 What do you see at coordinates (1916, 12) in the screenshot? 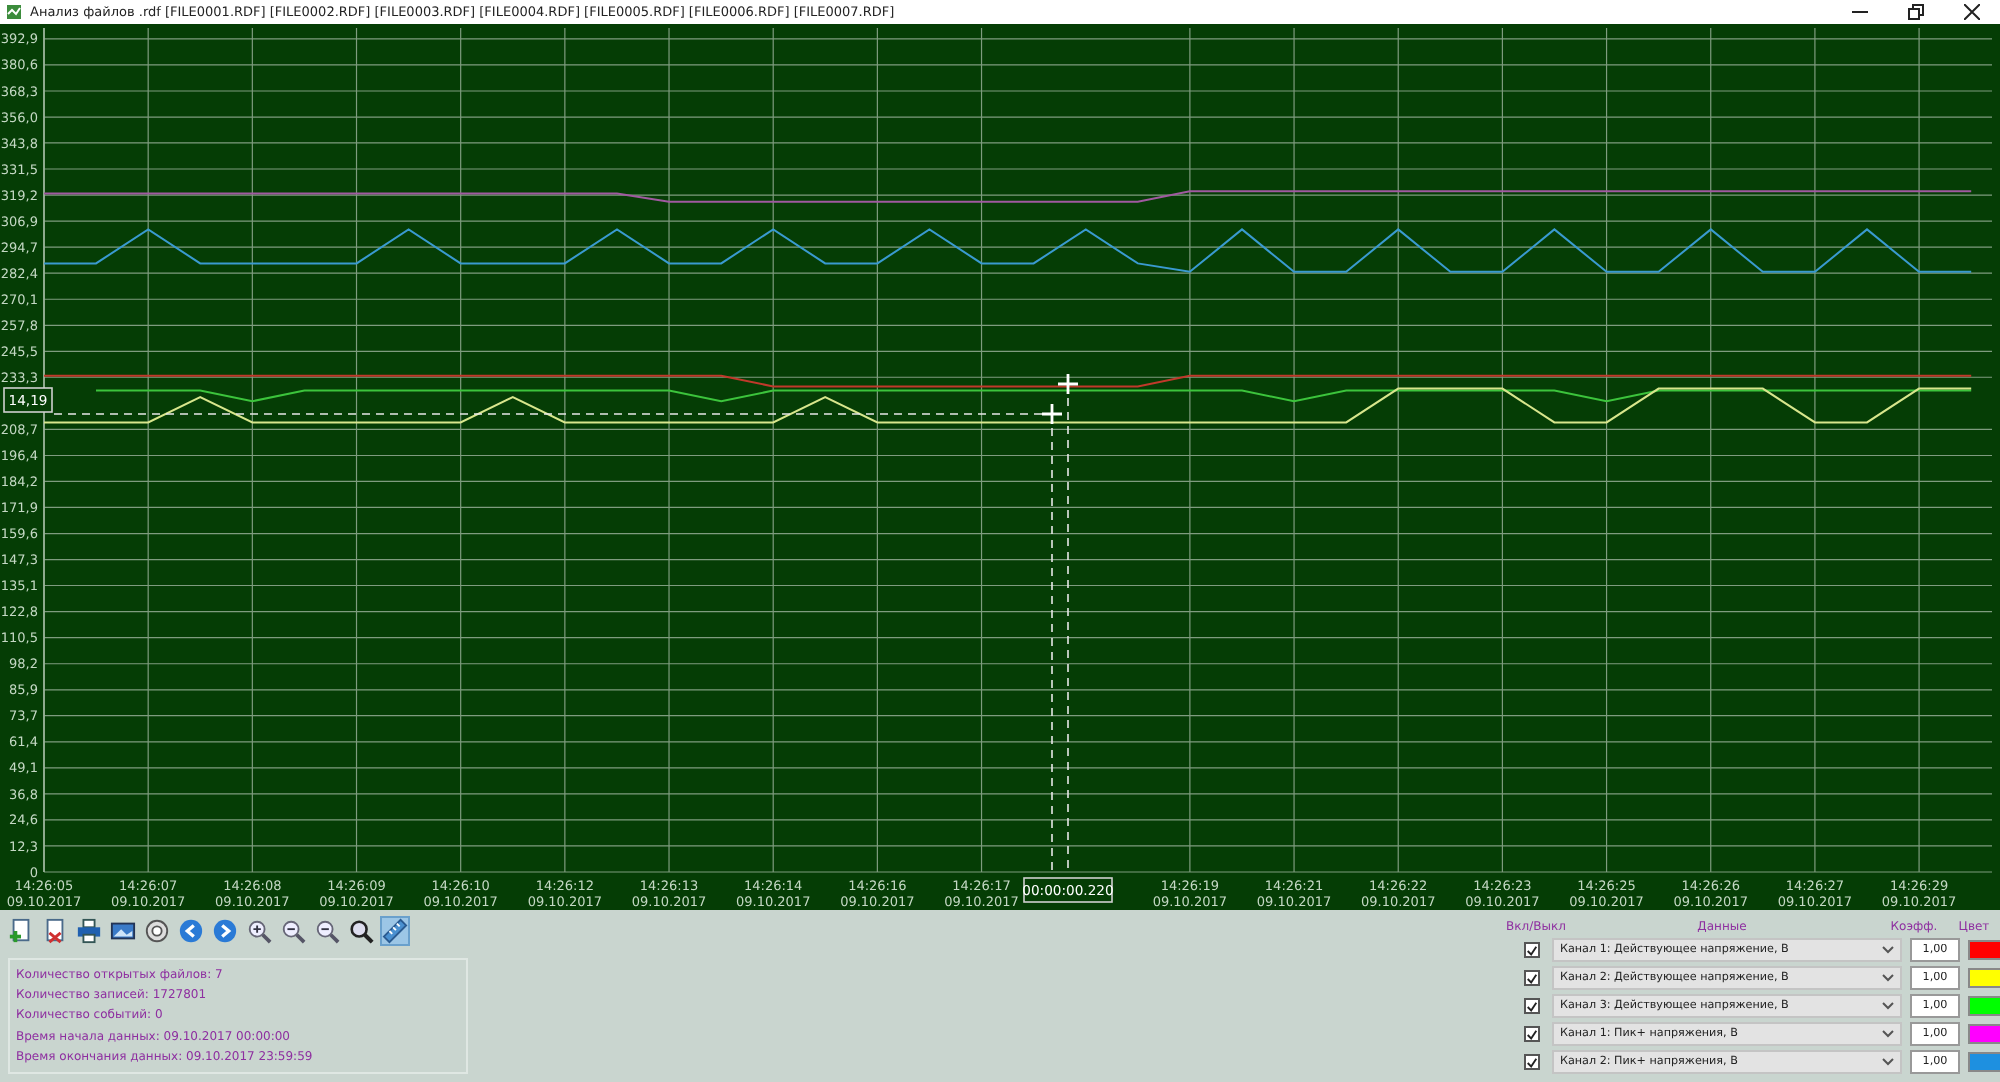
I see `restore-icon` at bounding box center [1916, 12].